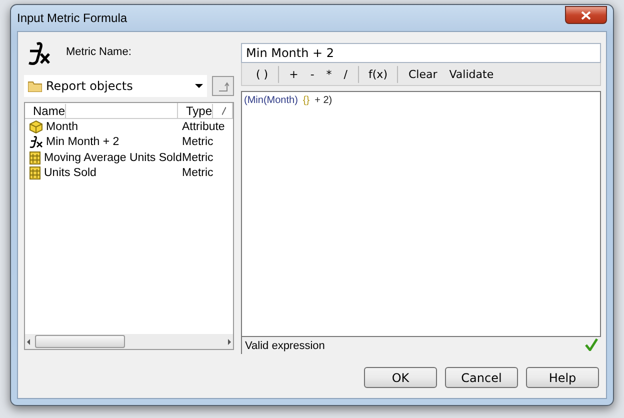 The image size is (624, 418). I want to click on close-button, so click(586, 15).